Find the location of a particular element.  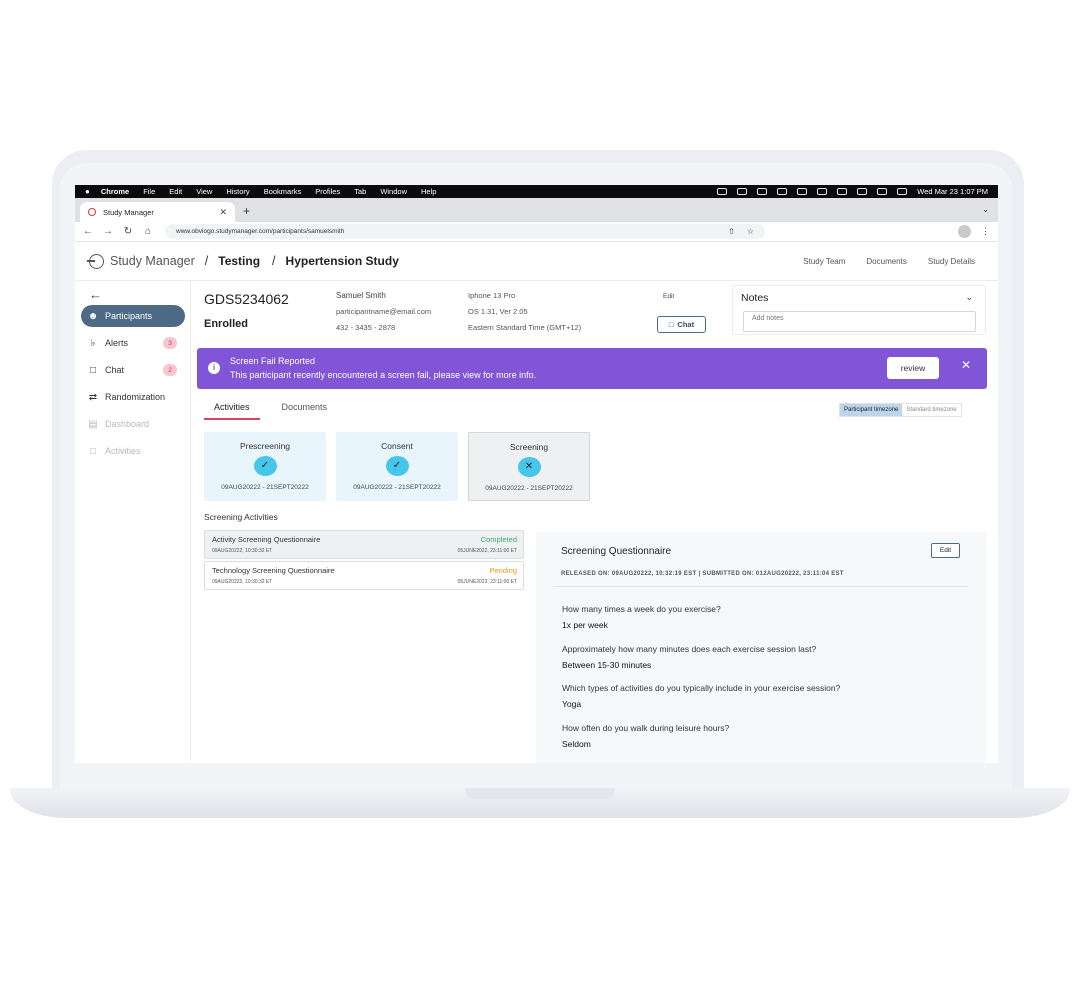

new-tab-icon: + is located at coordinates (246, 211).